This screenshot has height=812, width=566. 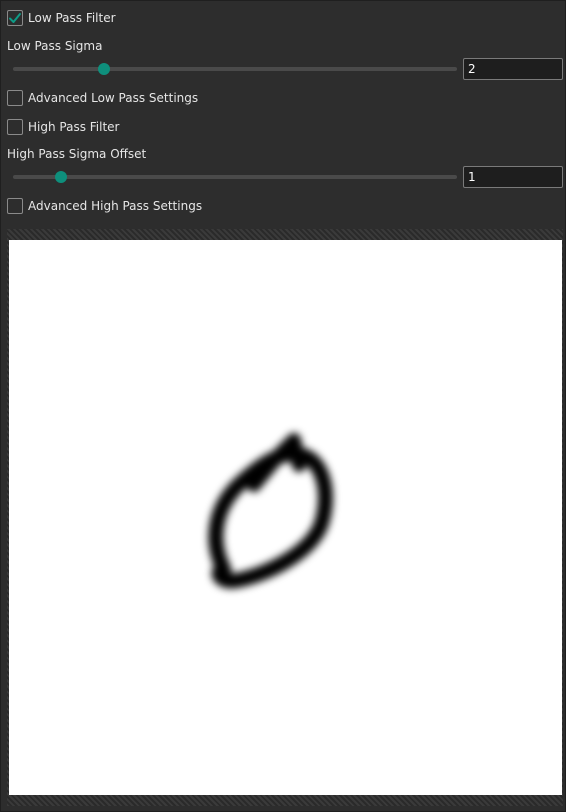 What do you see at coordinates (270, 511) in the screenshot?
I see `digit-zero-image` at bounding box center [270, 511].